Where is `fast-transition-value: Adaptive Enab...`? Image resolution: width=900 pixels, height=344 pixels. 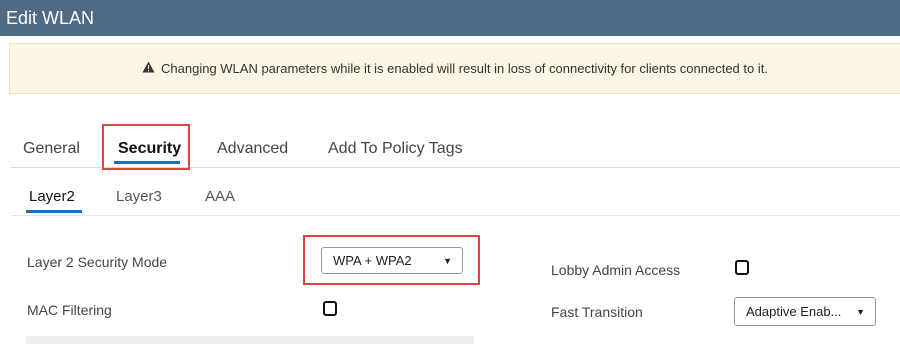 fast-transition-value: Adaptive Enab... is located at coordinates (794, 311).